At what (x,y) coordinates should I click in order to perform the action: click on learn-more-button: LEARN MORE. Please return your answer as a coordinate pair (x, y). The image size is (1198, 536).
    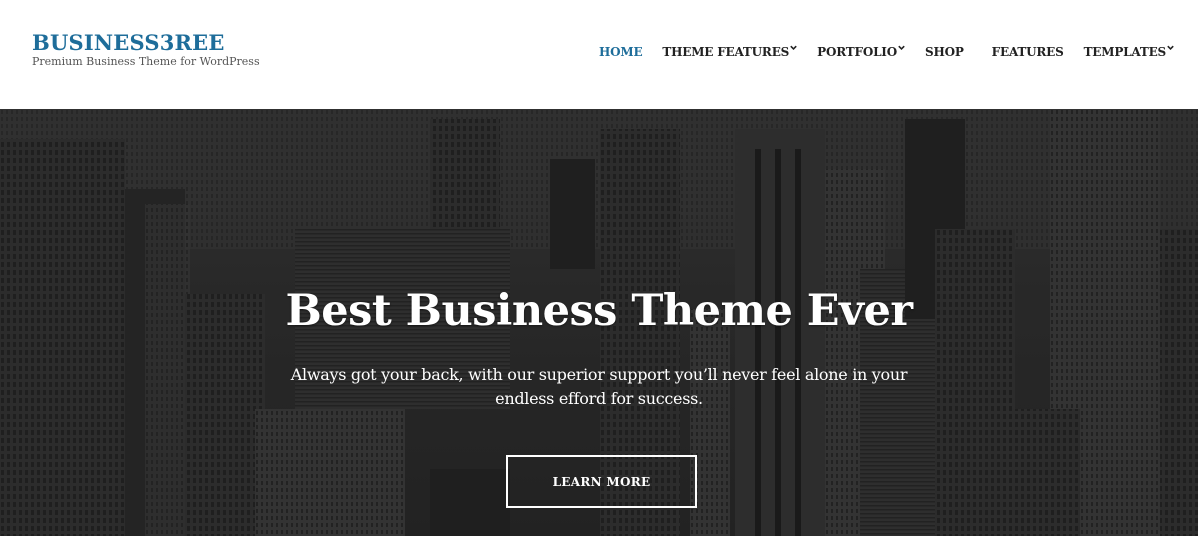
    Looking at the image, I should click on (601, 481).